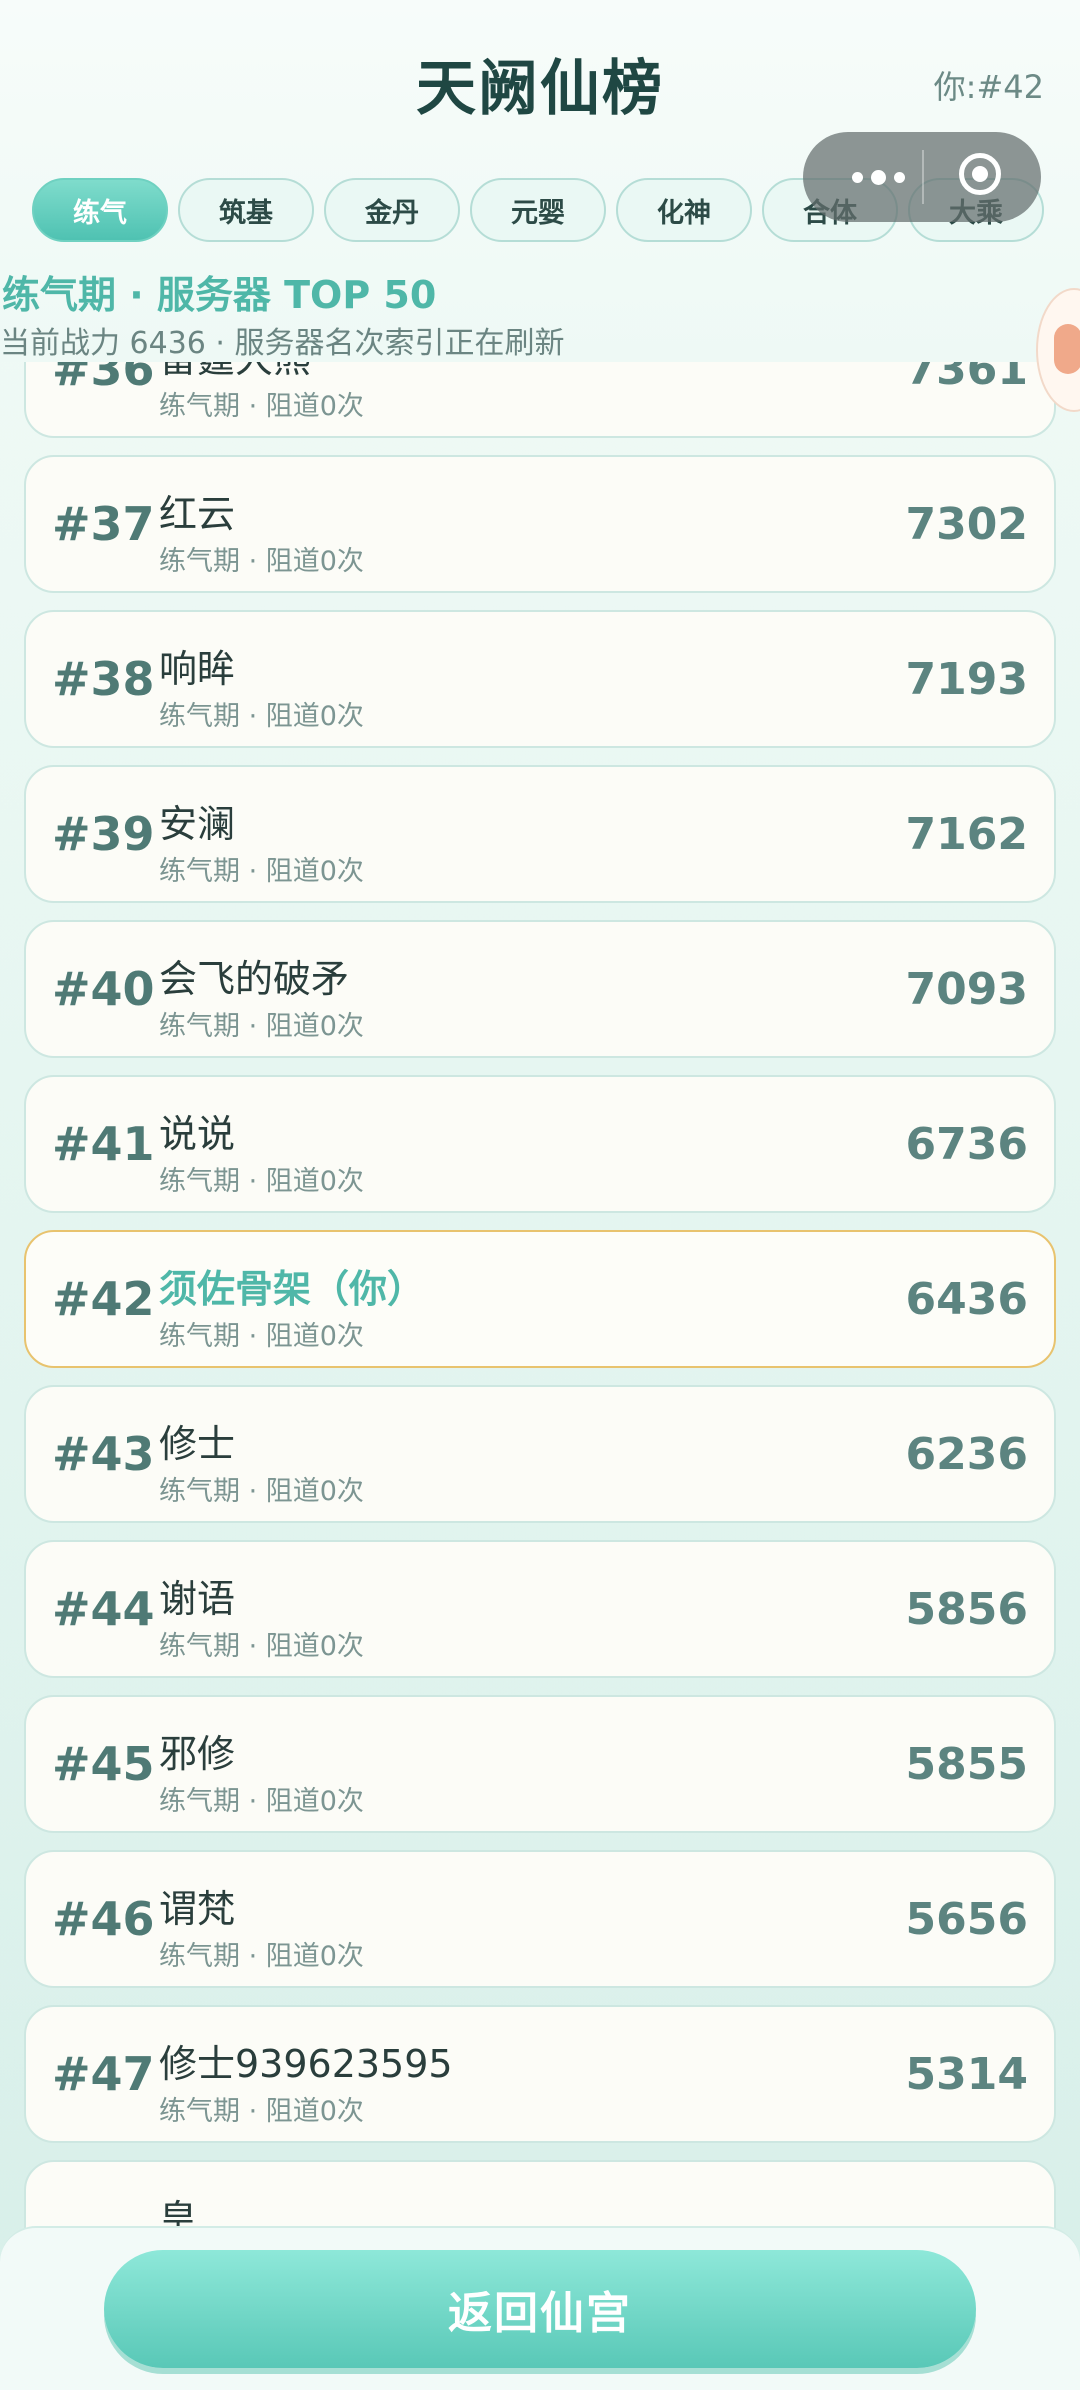  I want to click on list-item: #41 说说练气期 · 阻道0次 6736, so click(540, 1144).